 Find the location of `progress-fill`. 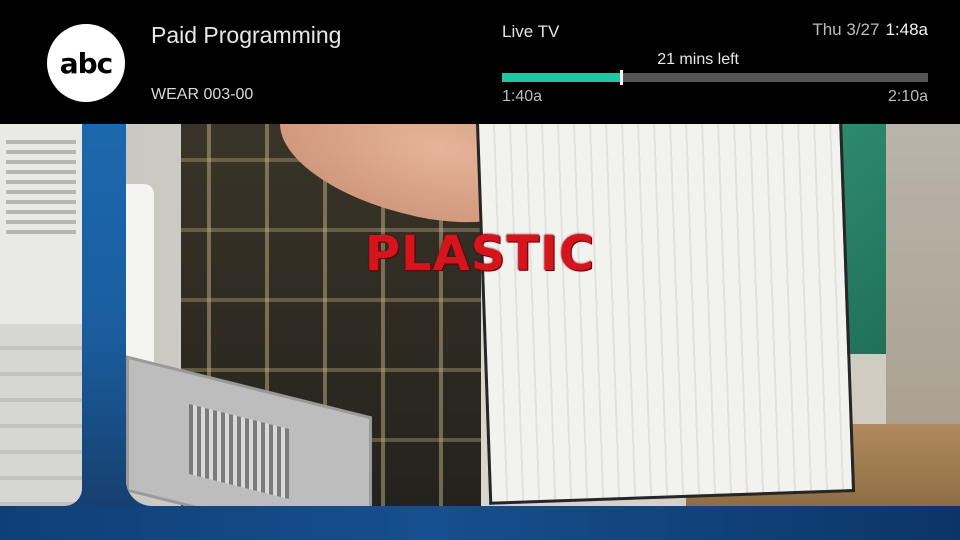

progress-fill is located at coordinates (561, 77).